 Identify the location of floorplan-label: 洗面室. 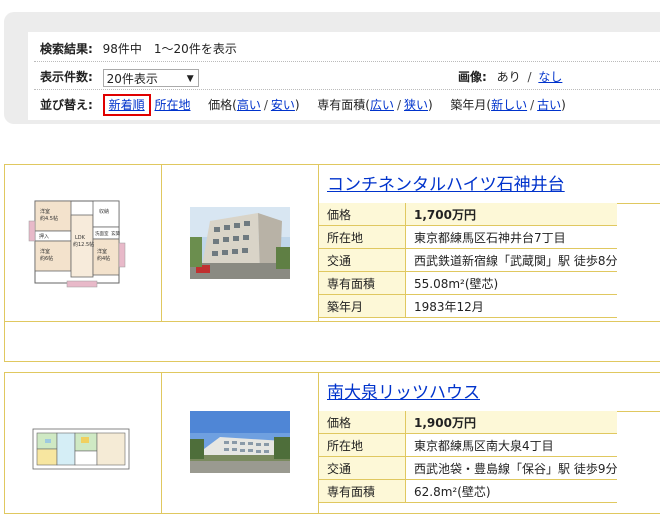
(102, 233).